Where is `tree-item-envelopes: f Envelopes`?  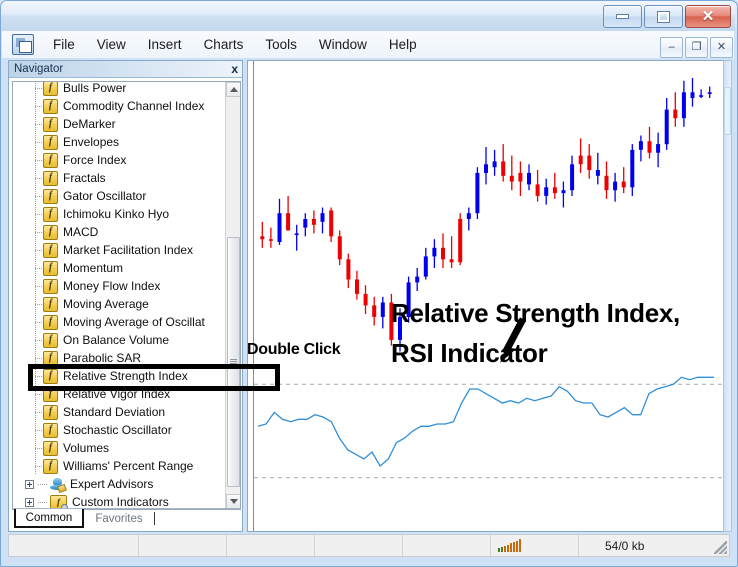 tree-item-envelopes: f Envelopes is located at coordinates (118, 142).